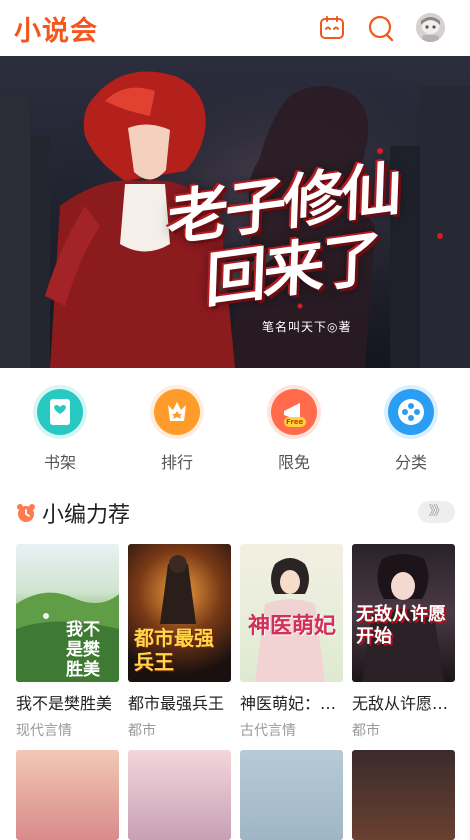 The height and width of the screenshot is (840, 470). What do you see at coordinates (410, 462) in the screenshot?
I see `nav-category-label: 分类` at bounding box center [410, 462].